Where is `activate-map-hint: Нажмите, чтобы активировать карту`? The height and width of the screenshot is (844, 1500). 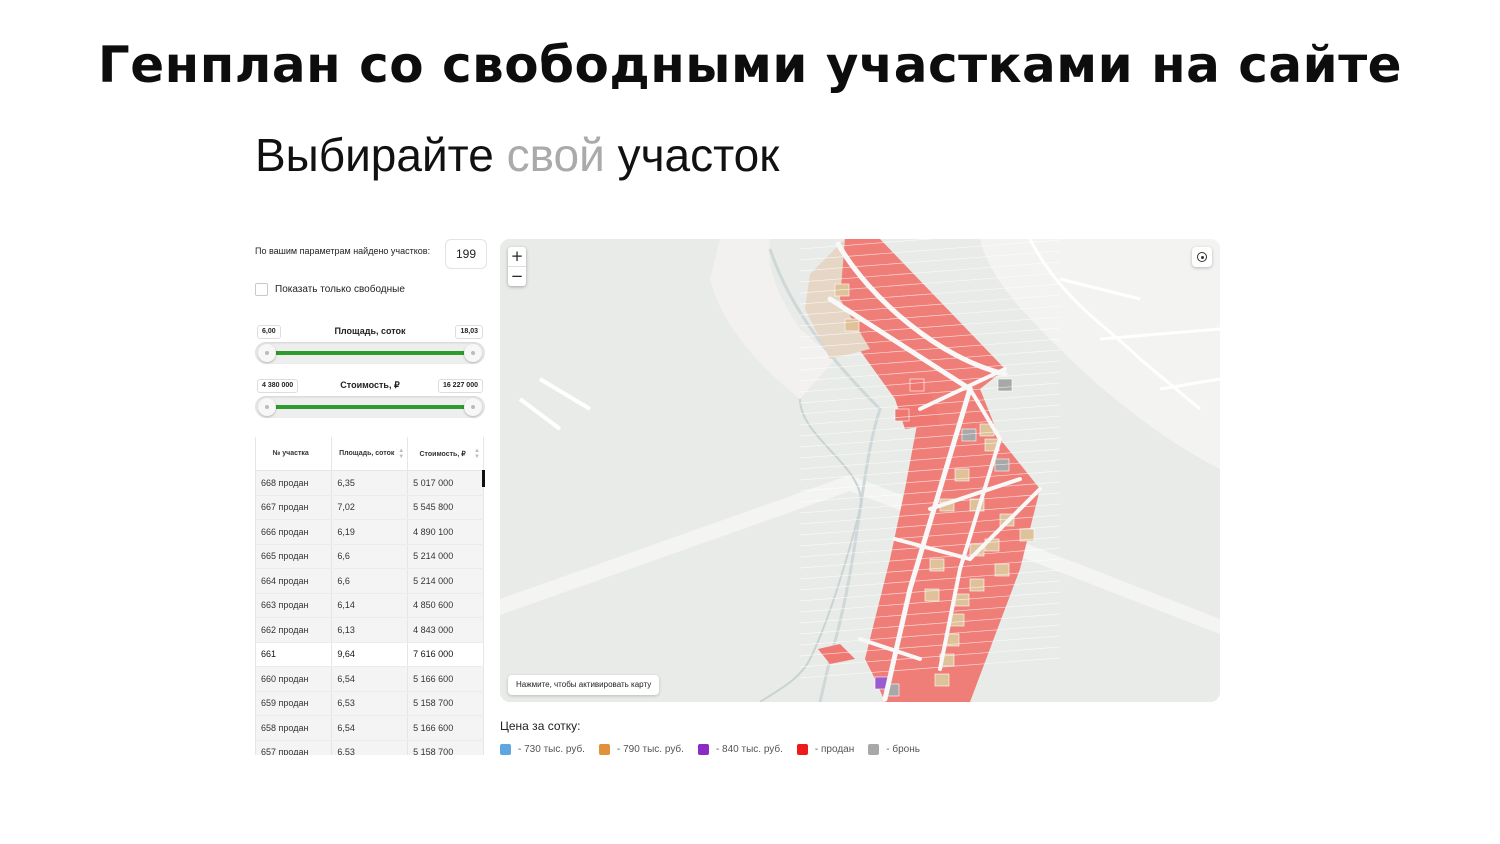
activate-map-hint: Нажмите, чтобы активировать карту is located at coordinates (584, 685).